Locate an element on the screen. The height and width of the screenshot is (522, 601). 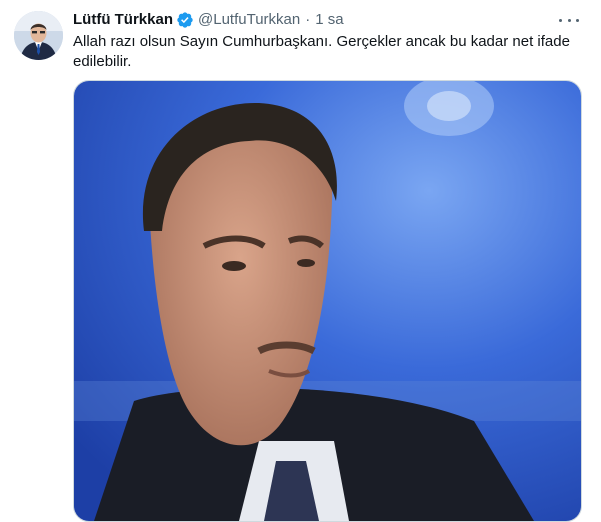
author-handle: @LutfuTurkkan is located at coordinates (249, 20).